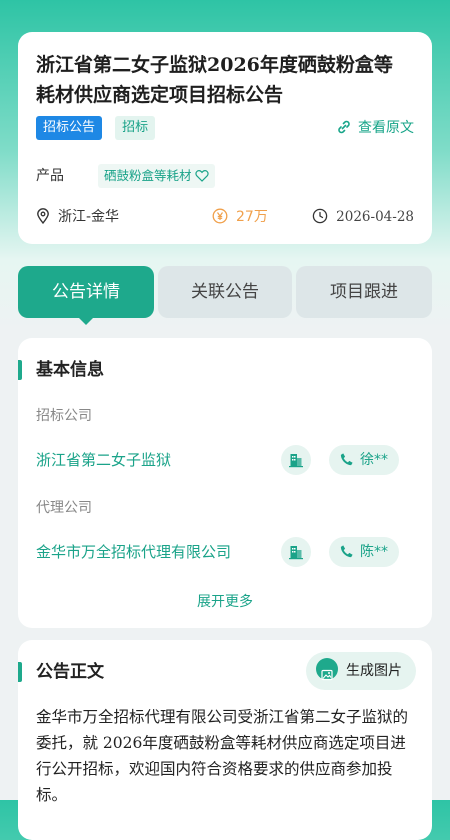 The image size is (450, 840). I want to click on agent-row: 金华市万全招标代理有限公司 陈**, so click(225, 553).